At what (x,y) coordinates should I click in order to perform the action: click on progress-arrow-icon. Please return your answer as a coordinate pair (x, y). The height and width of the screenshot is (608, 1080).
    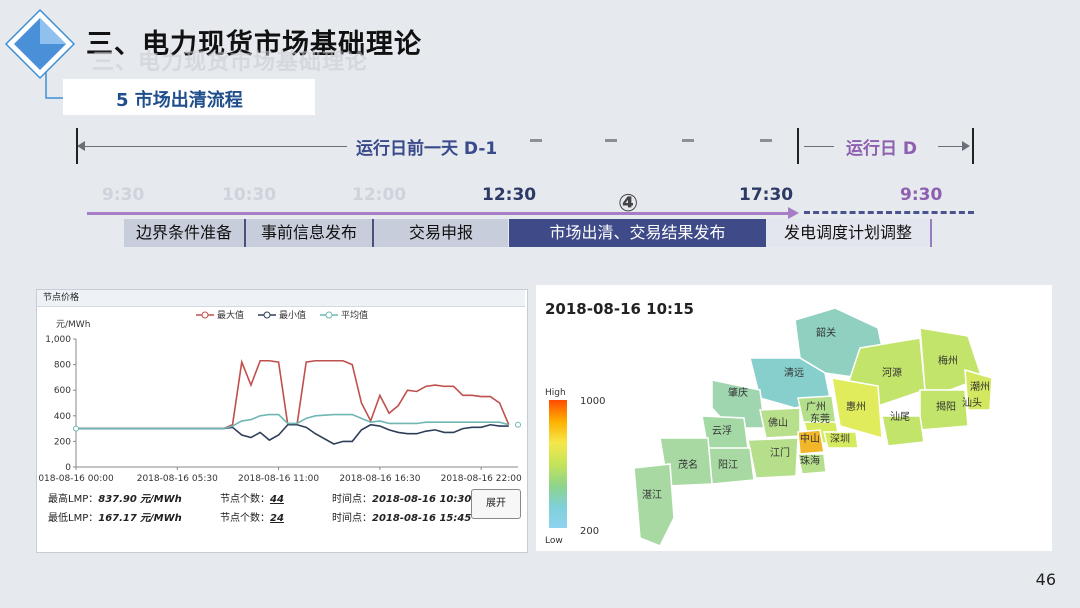
    Looking at the image, I should click on (793, 213).